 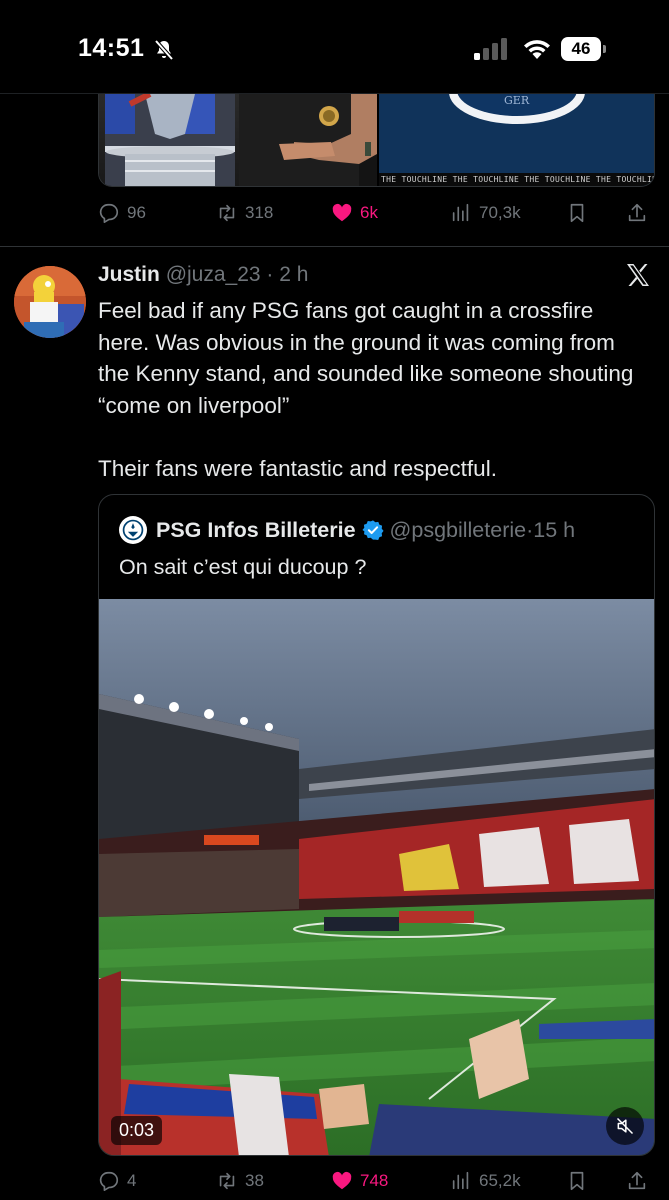 I want to click on quoted-author-name: PSG Infos Billeterie, so click(x=256, y=529).